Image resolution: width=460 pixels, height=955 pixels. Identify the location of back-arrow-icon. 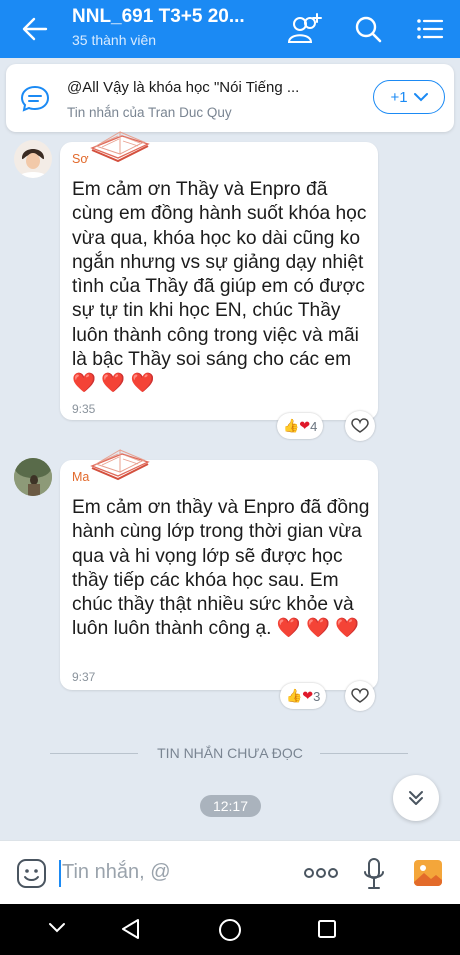
(35, 29).